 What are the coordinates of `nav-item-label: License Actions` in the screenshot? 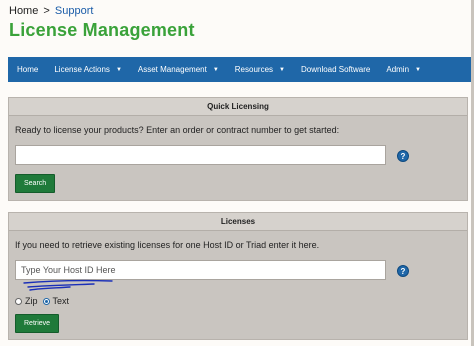 It's located at (82, 69).